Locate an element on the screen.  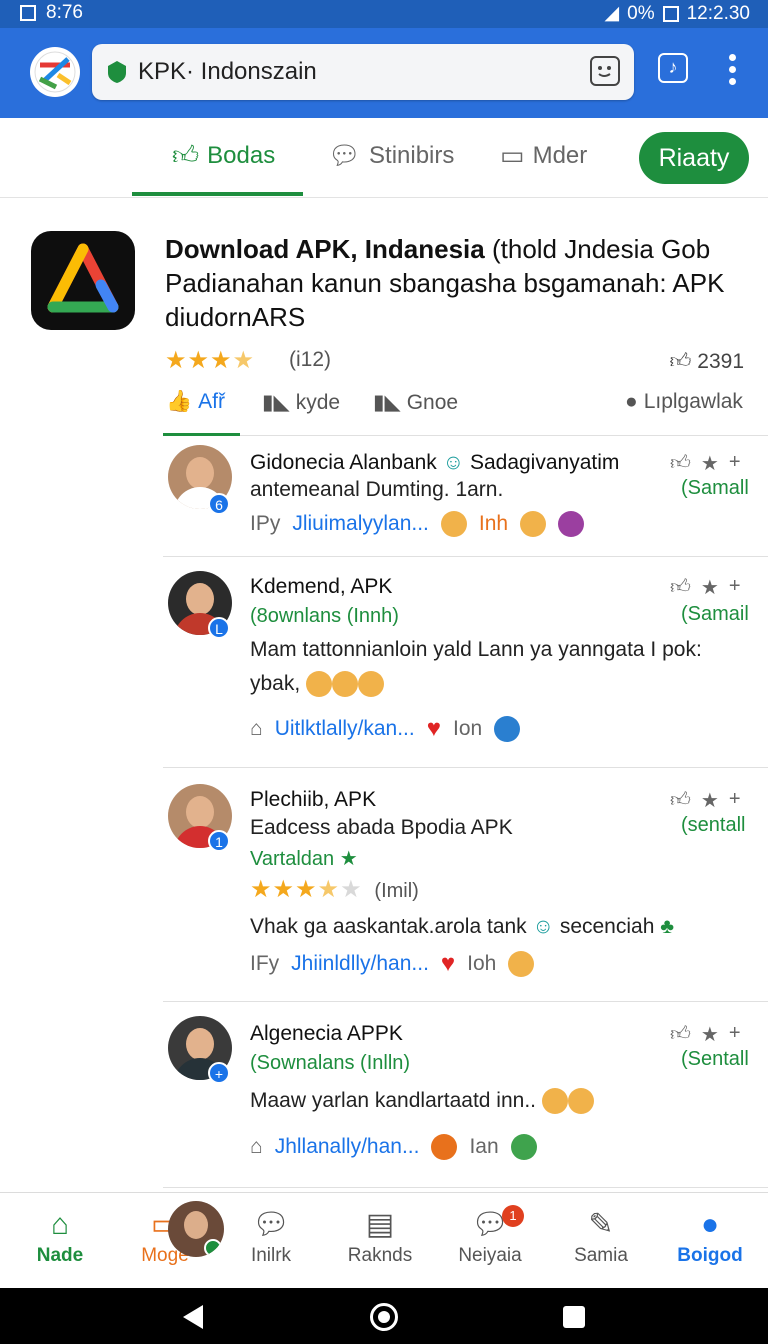
thumbs-up-icon: 👍︎ is located at coordinates (186, 155).